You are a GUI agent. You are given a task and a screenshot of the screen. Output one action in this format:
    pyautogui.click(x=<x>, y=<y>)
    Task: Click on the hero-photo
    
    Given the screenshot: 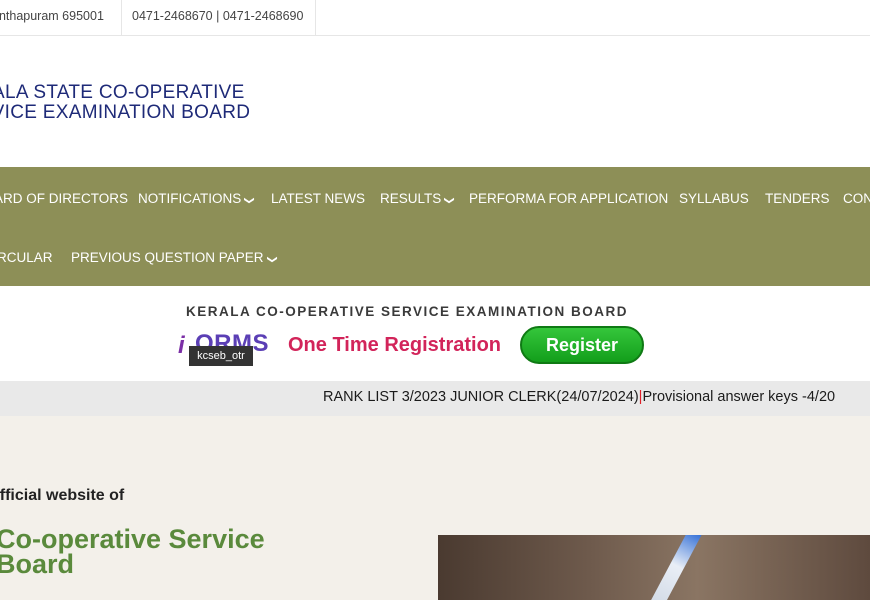 What is the action you would take?
    pyautogui.click(x=654, y=567)
    